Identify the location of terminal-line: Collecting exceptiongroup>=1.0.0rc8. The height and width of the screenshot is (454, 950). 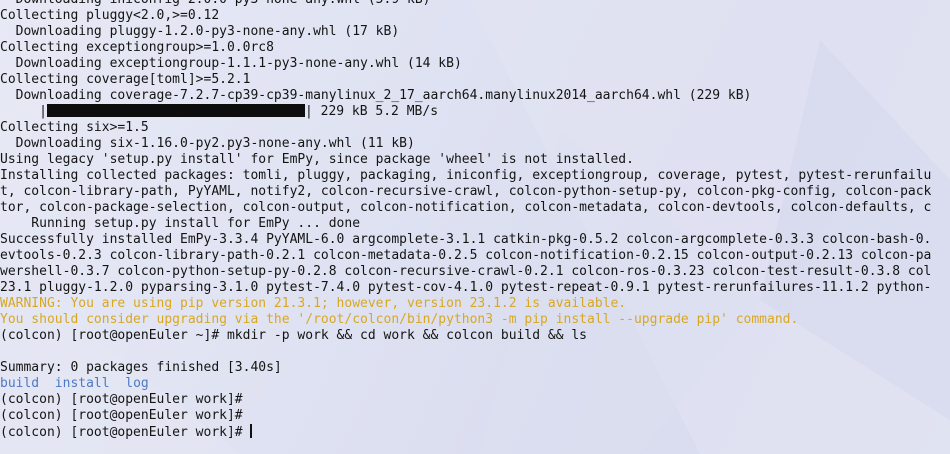
(137, 47).